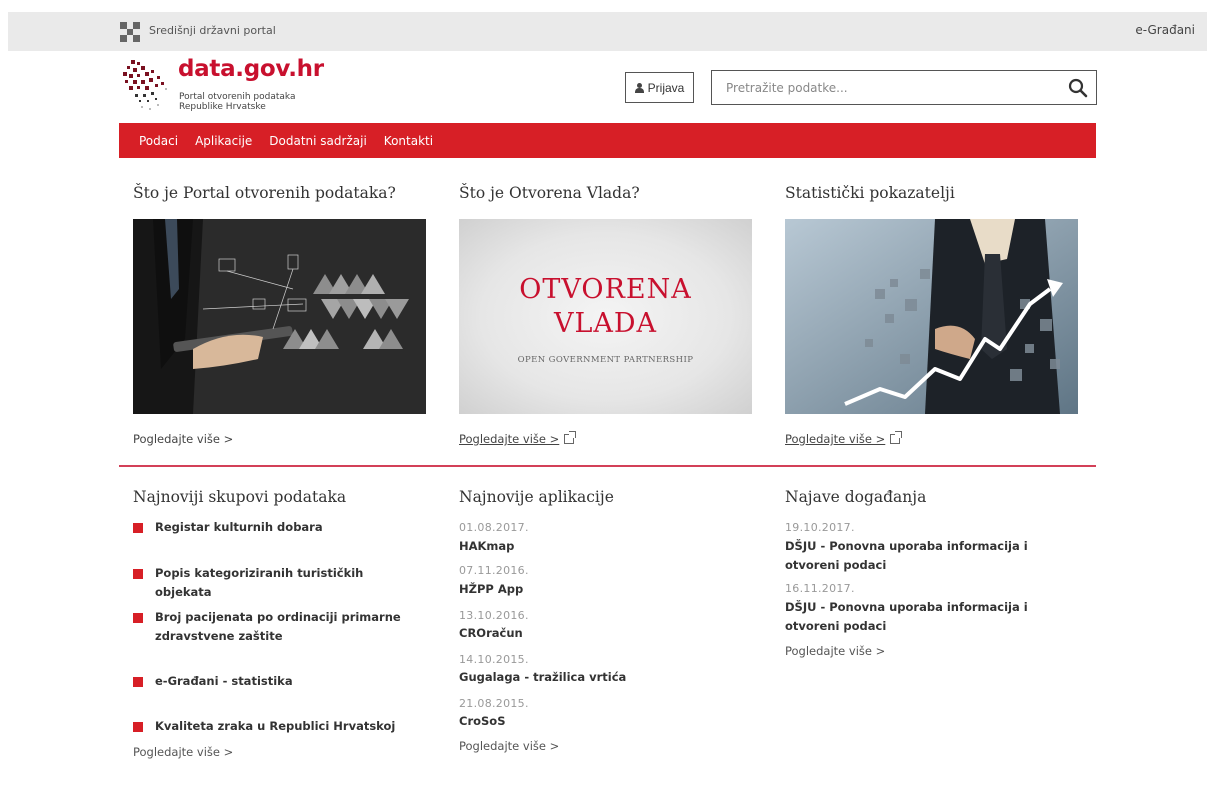 The width and height of the screenshot is (1208, 788). Describe the element at coordinates (223, 141) in the screenshot. I see `nav-item-aplikacije: Aplikacije` at that location.